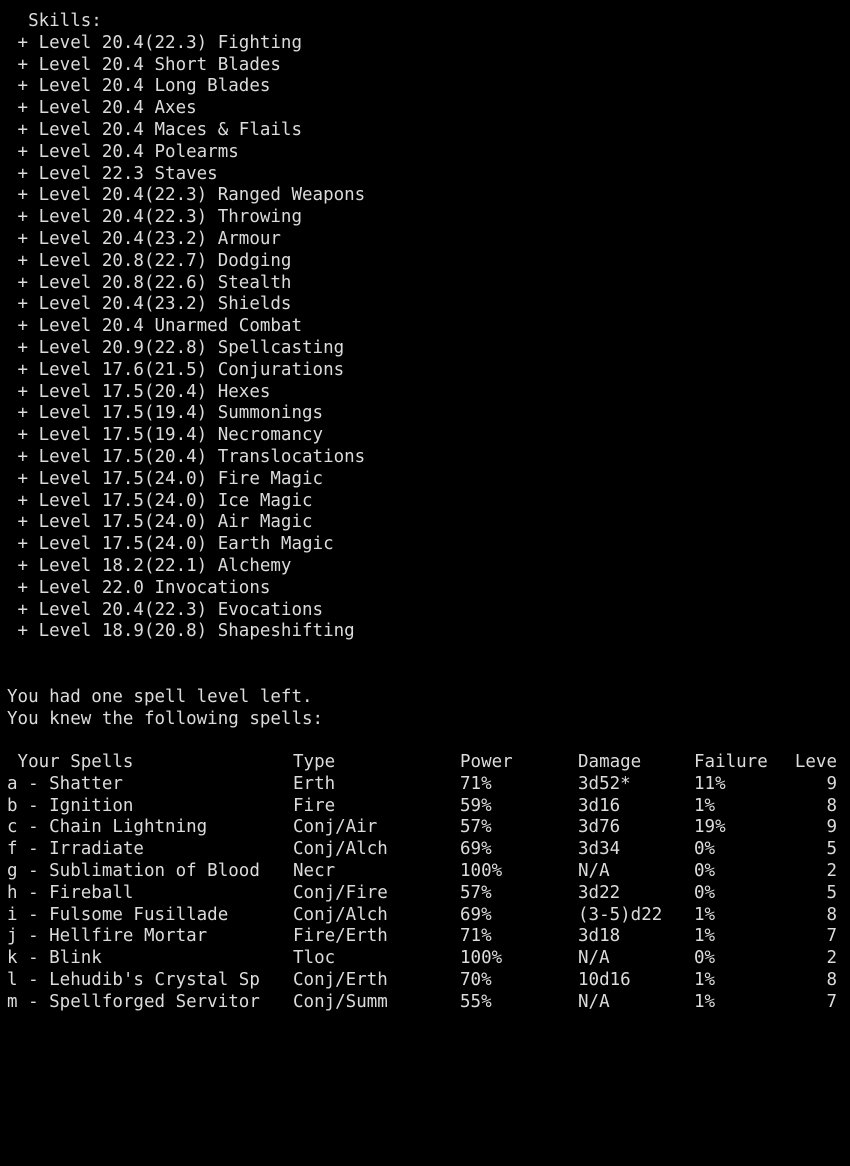 This screenshot has height=1166, width=850. I want to click on skill-row: + Level 17.5(20.4) Translocations, so click(186, 456).